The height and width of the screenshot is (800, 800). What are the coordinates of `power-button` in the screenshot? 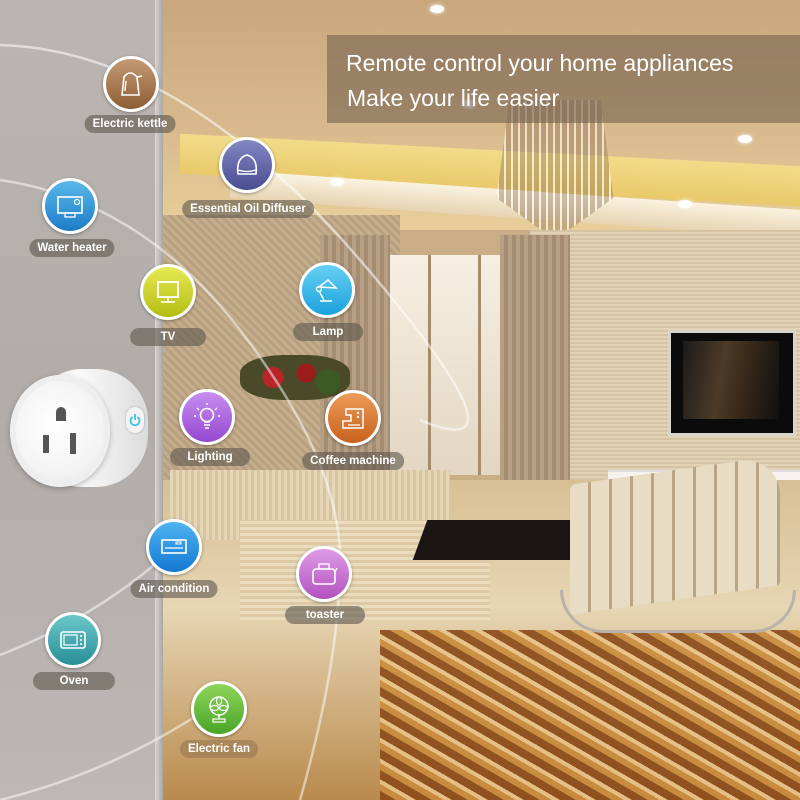 It's located at (135, 420).